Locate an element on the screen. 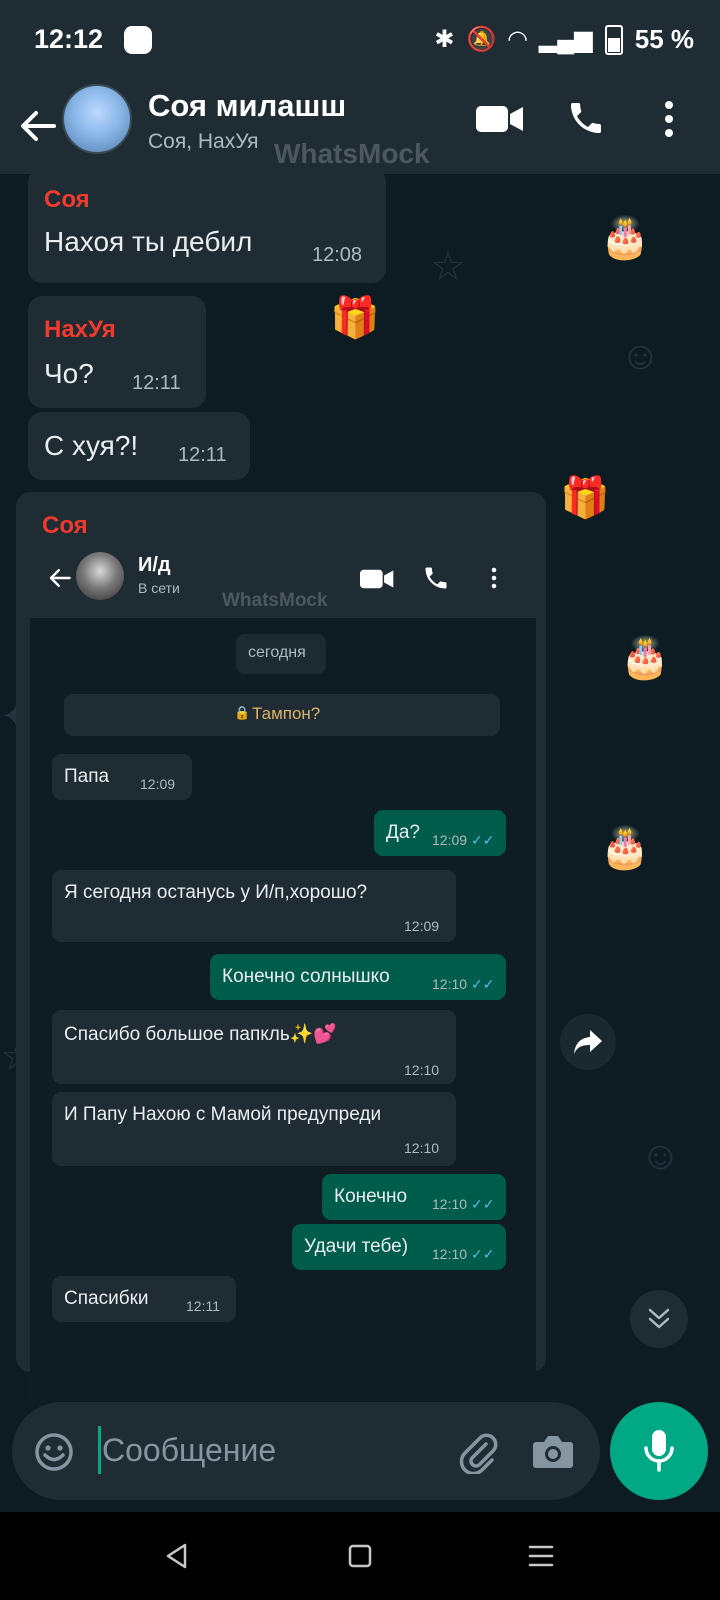 The width and height of the screenshot is (720, 1600). nav-recents-icon is located at coordinates (541, 1556).